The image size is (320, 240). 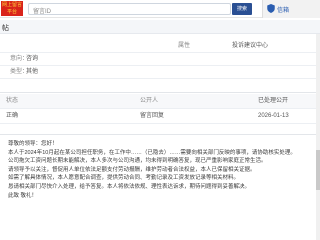 What do you see at coordinates (291, 9) in the screenshot?
I see `user-menu: 信箱` at bounding box center [291, 9].